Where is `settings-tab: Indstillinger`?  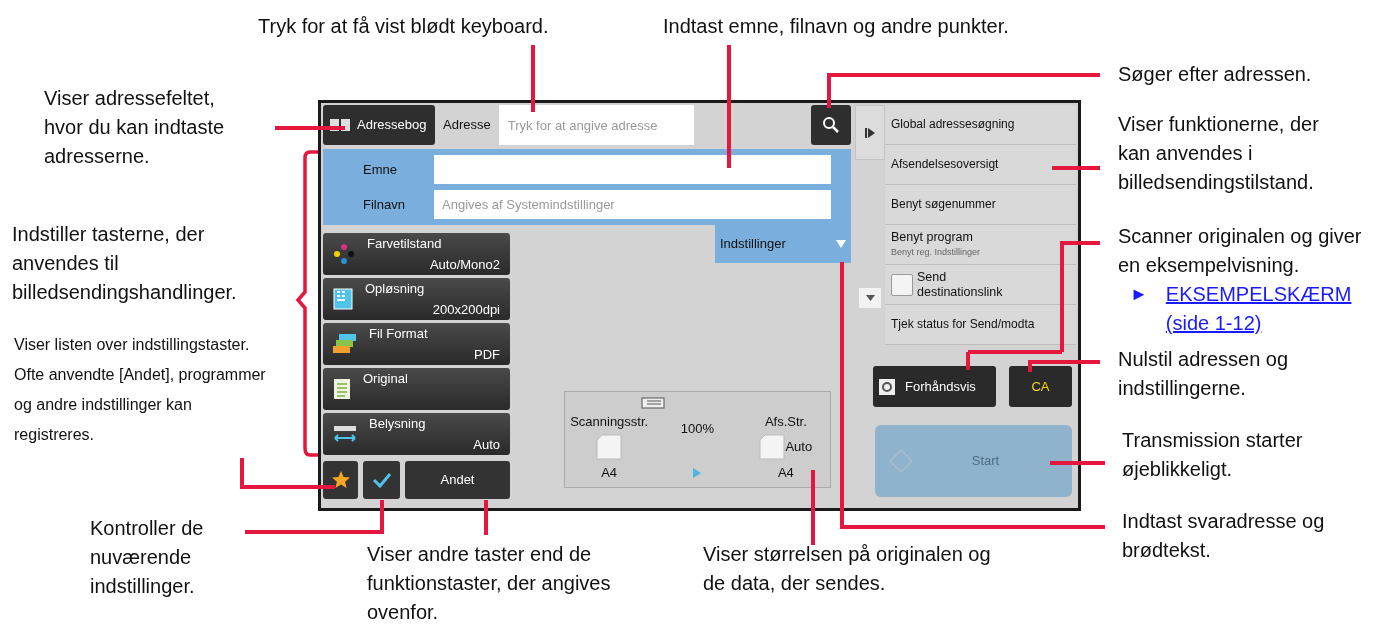
settings-tab: Indstillinger is located at coordinates (783, 244).